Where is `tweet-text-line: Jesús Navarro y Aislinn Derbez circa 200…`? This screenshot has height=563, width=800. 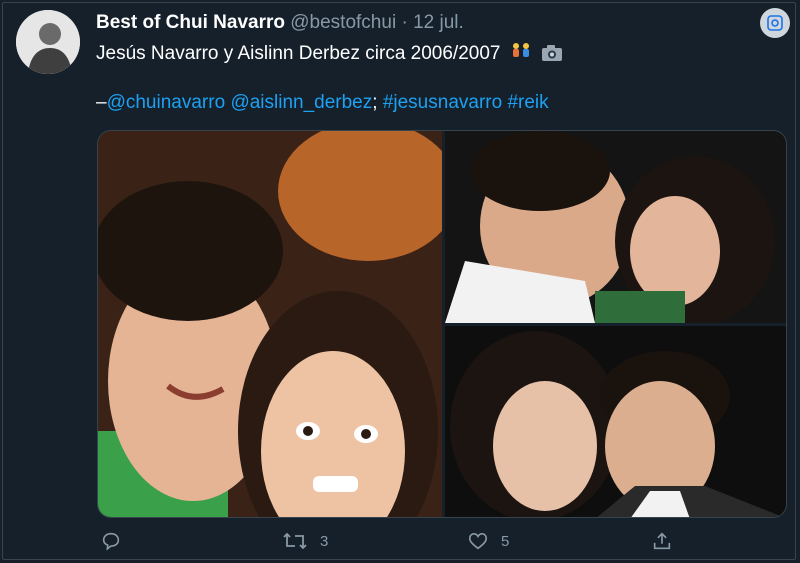
tweet-text-line: Jesús Navarro y Aislinn Derbez circa 200… is located at coordinates (298, 53).